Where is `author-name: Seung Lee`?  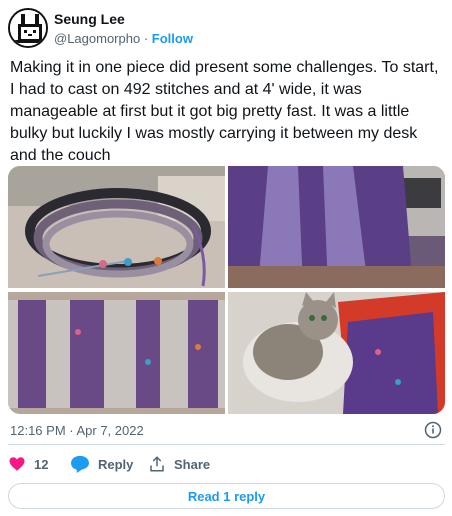
author-name: Seung Lee is located at coordinates (89, 19).